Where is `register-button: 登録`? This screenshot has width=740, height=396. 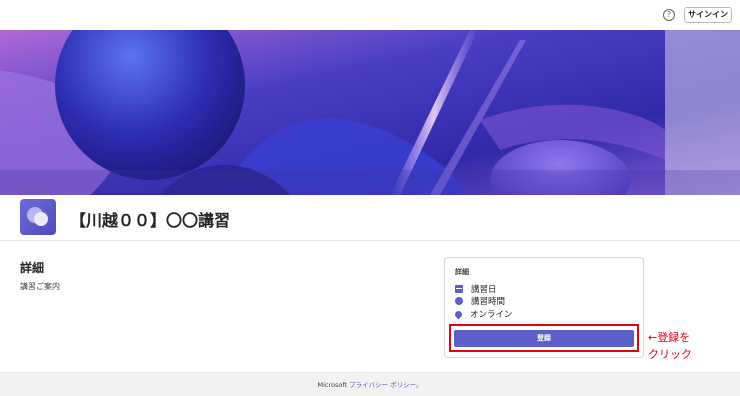 register-button: 登録 is located at coordinates (544, 338).